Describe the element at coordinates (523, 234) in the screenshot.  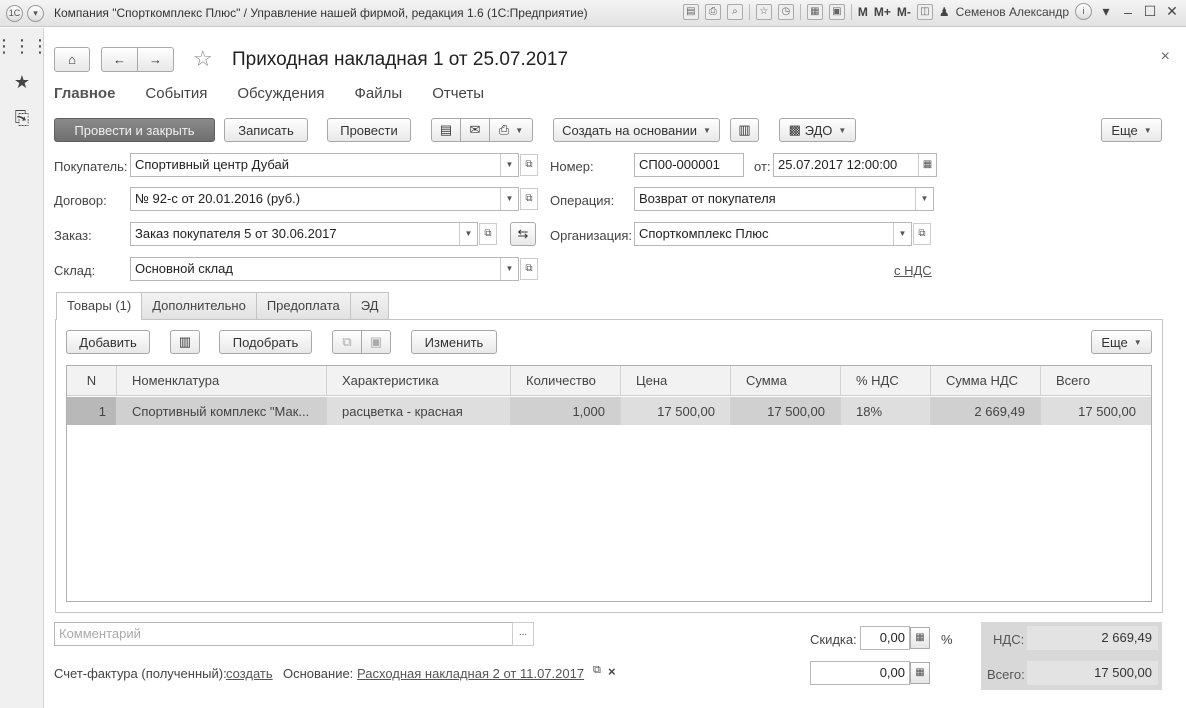
I see `fill-by-order-icon: ⇆` at that location.